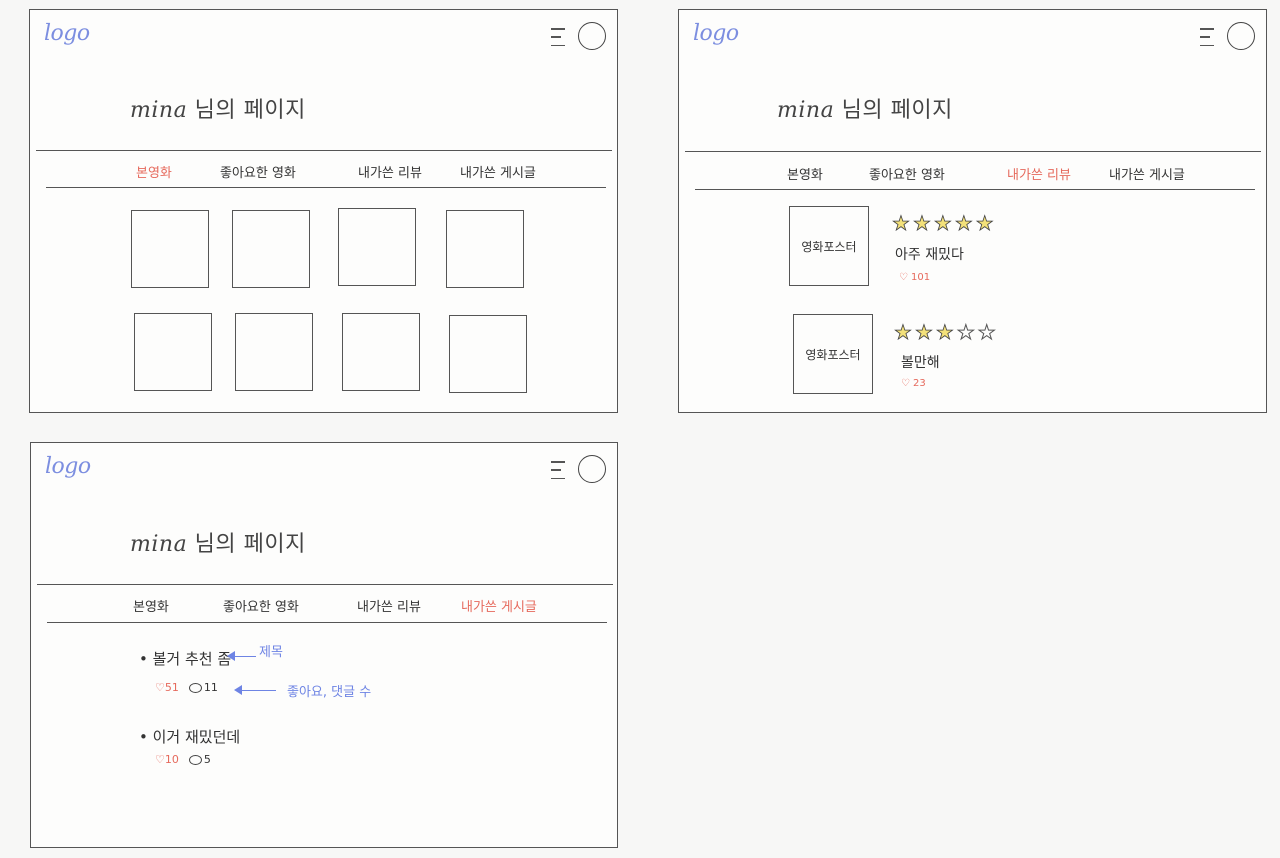 This screenshot has width=1280, height=858. I want to click on review-text: 볼만해, so click(920, 363).